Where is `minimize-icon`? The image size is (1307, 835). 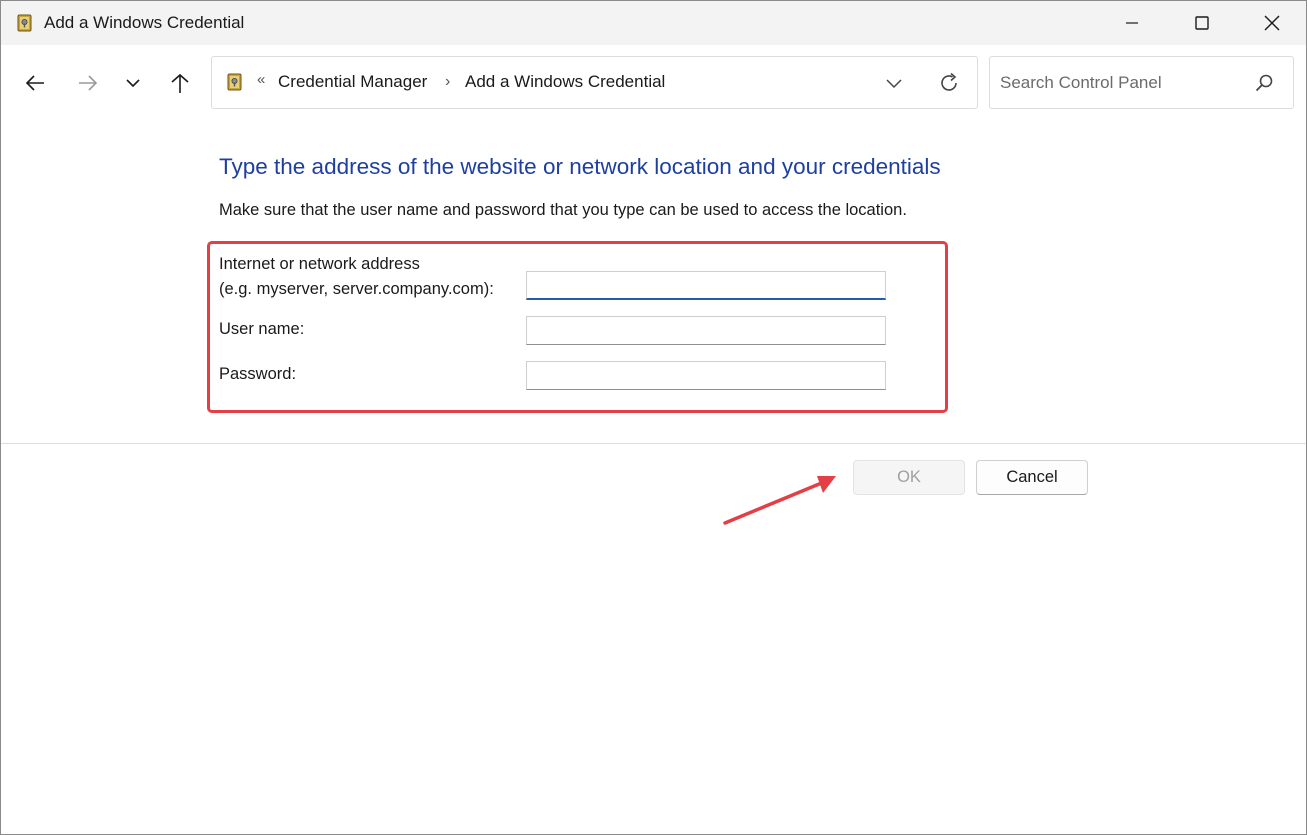 minimize-icon is located at coordinates (1132, 23).